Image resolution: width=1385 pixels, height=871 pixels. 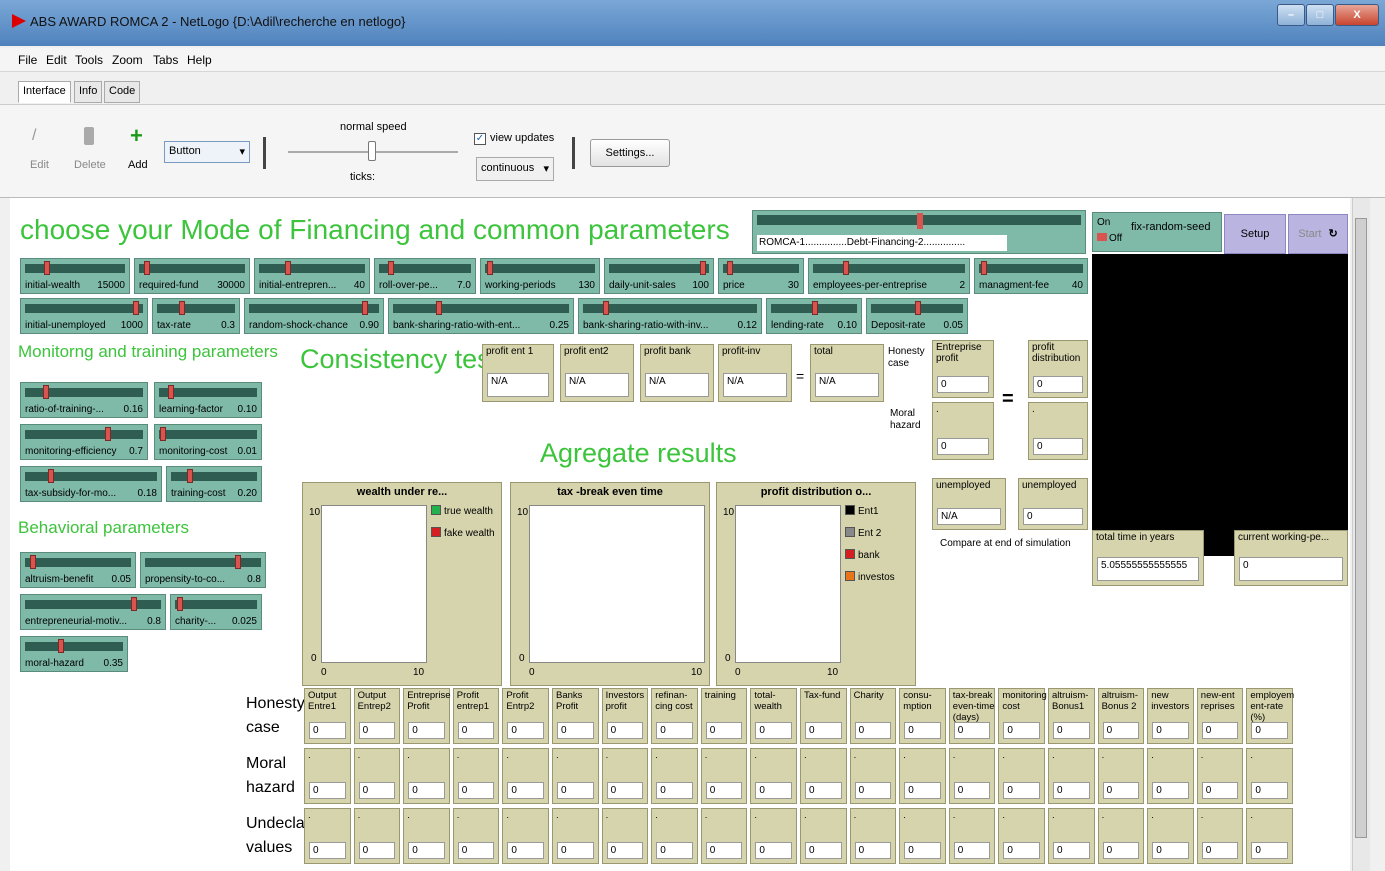 What do you see at coordinates (659, 276) in the screenshot?
I see `slider-daily-unit-sales: daily-unit-sales 100` at bounding box center [659, 276].